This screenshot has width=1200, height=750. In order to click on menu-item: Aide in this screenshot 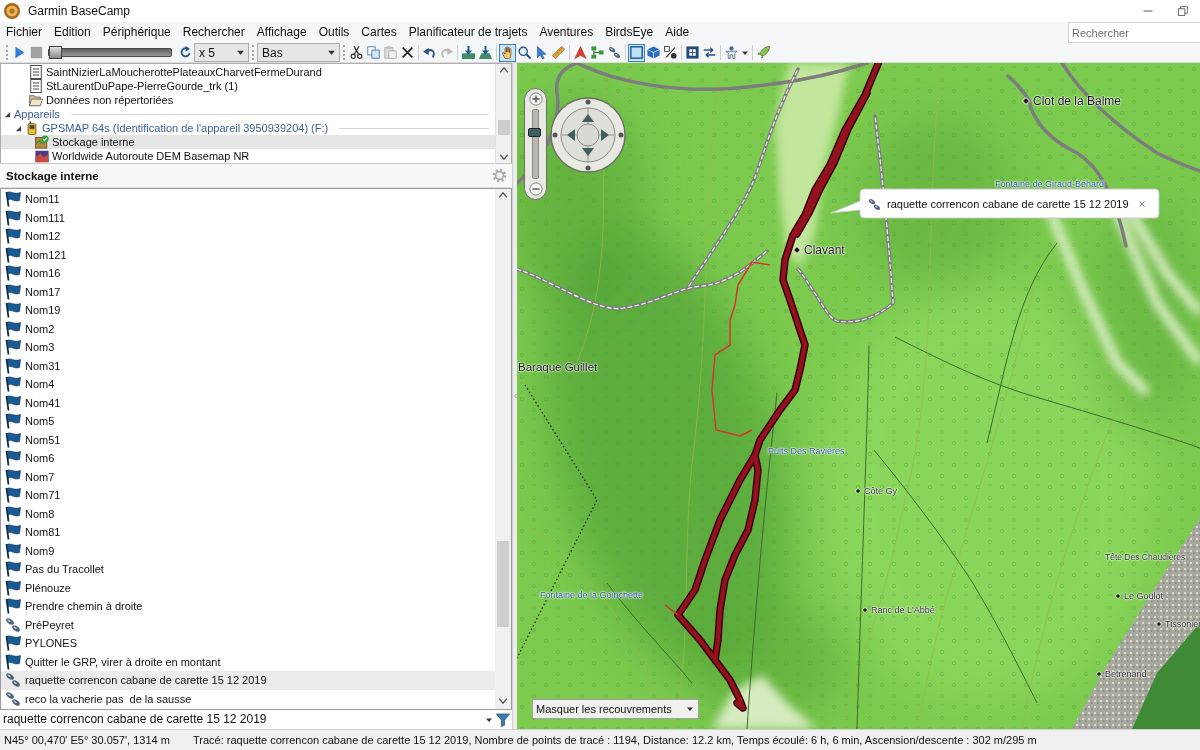, I will do `click(677, 32)`.